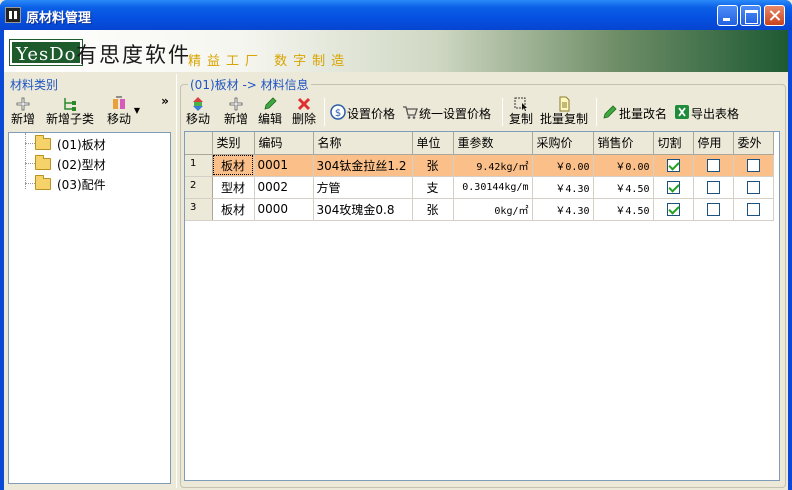 The height and width of the screenshot is (490, 792). Describe the element at coordinates (249, 84) in the screenshot. I see `material-caption: (01)板材 -> 材料信息` at that location.